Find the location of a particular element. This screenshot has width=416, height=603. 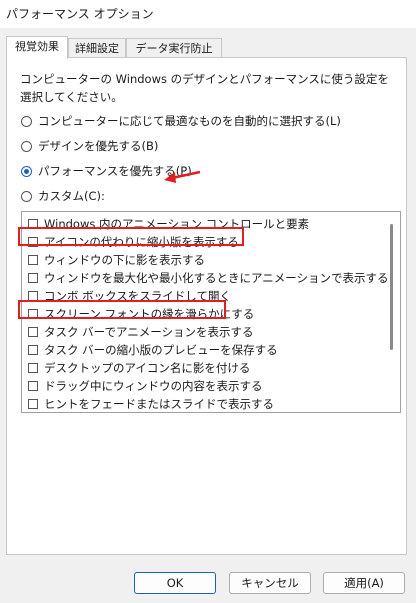

radio-appearance: デザインを優先する(B) is located at coordinates (89, 146).